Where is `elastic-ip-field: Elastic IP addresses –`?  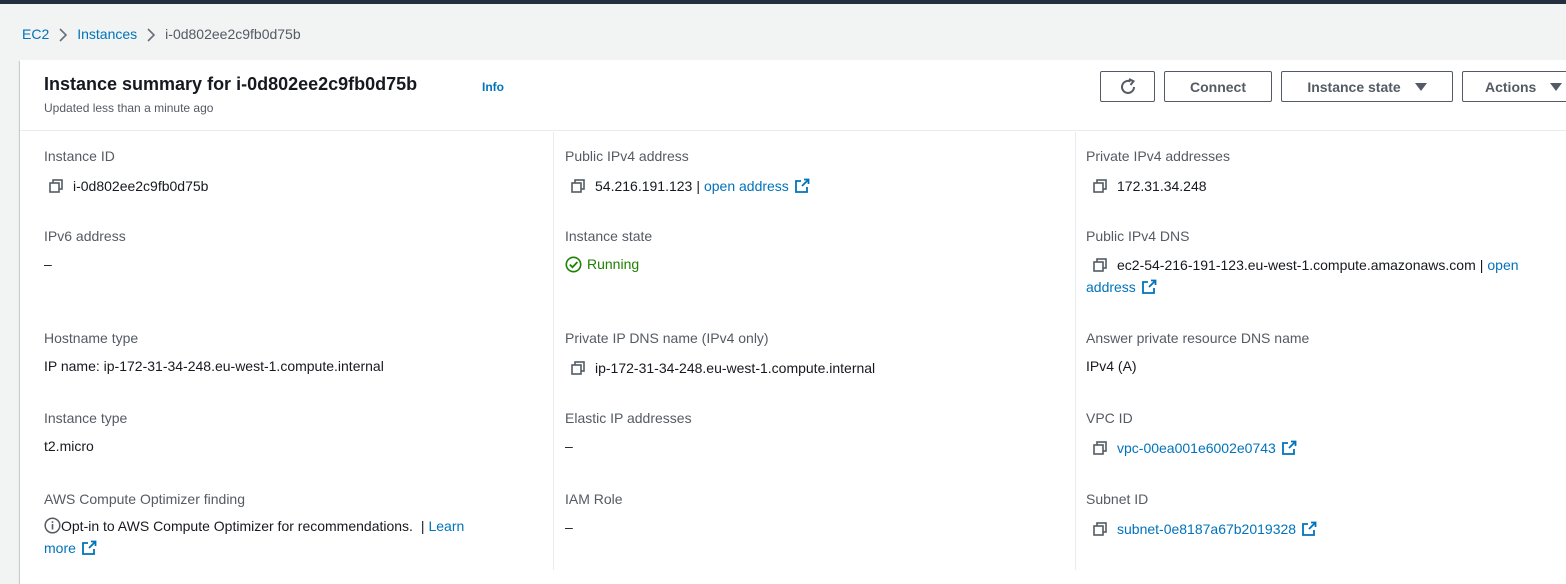
elastic-ip-field: Elastic IP addresses – is located at coordinates (814, 432).